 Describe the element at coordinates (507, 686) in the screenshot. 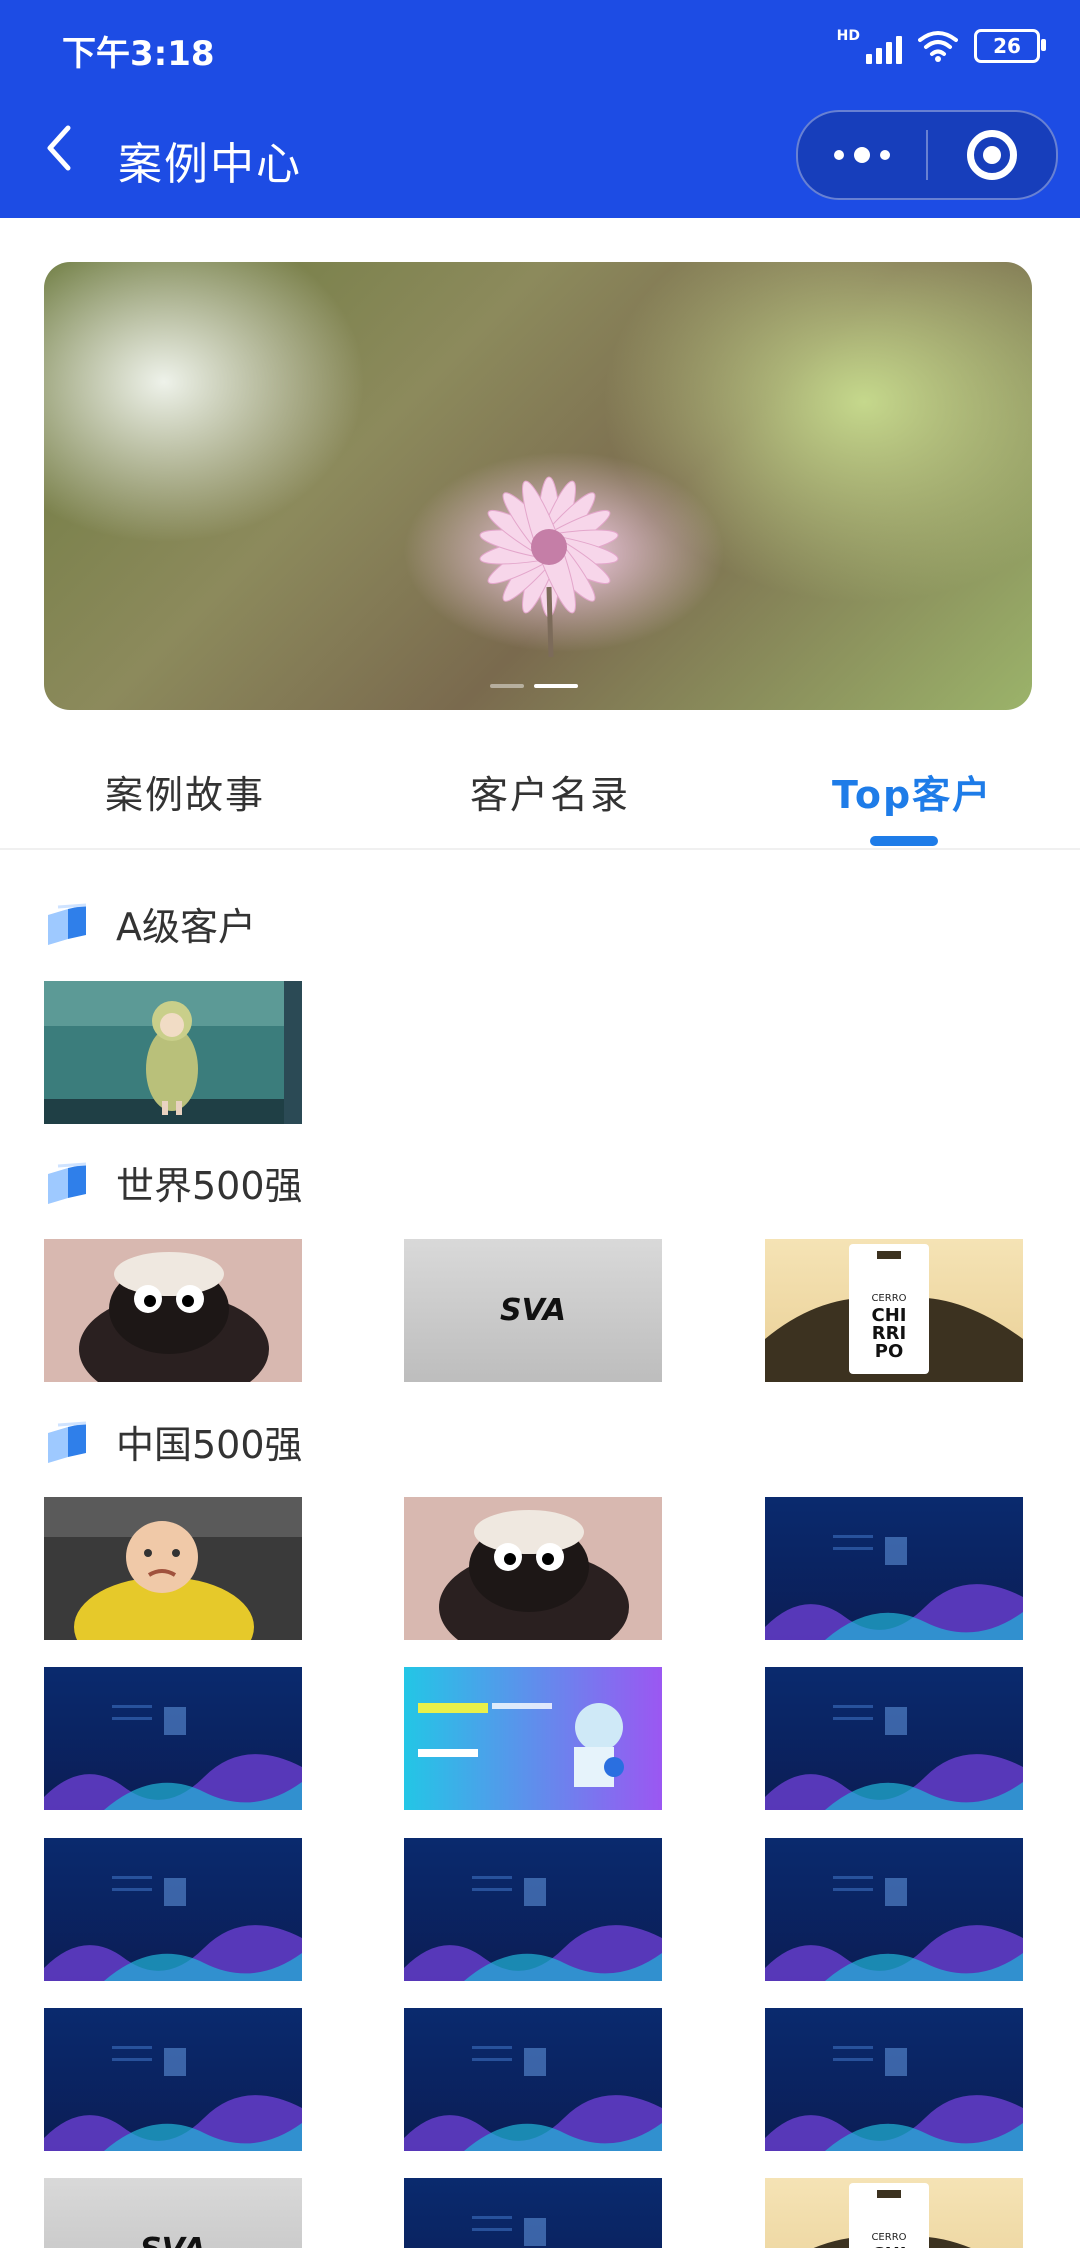

I see `carousel-dot` at that location.